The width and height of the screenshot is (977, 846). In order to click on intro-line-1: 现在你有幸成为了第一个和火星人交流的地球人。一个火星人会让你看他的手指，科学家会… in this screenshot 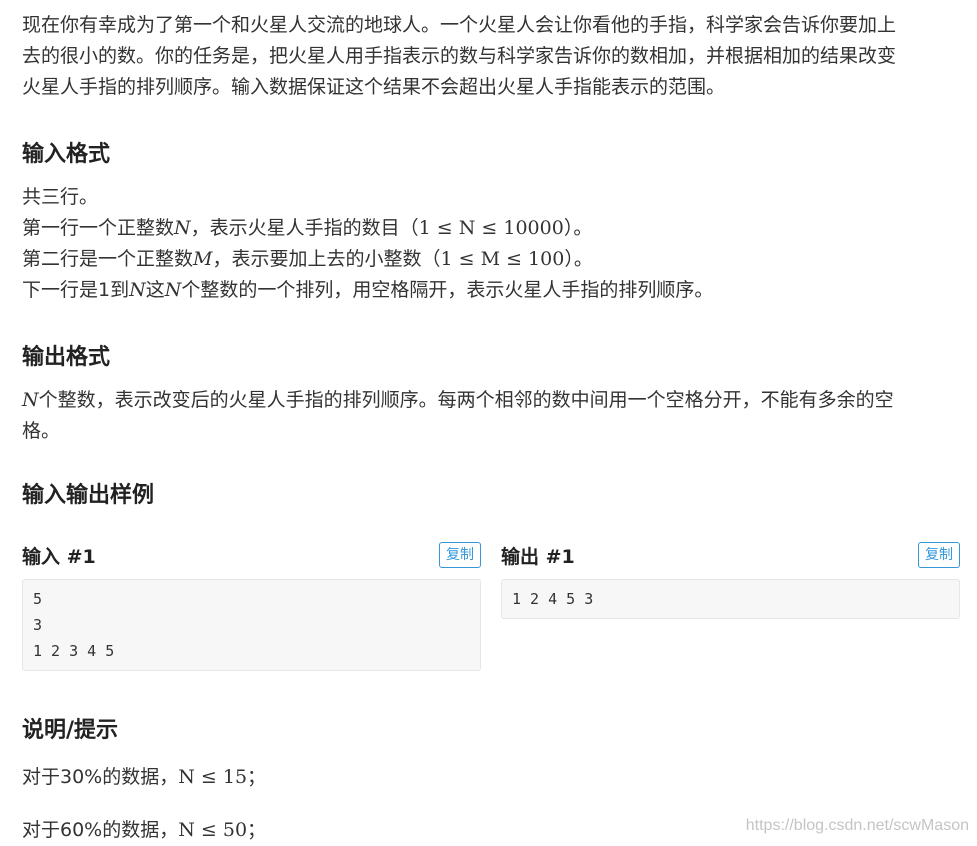, I will do `click(459, 25)`.